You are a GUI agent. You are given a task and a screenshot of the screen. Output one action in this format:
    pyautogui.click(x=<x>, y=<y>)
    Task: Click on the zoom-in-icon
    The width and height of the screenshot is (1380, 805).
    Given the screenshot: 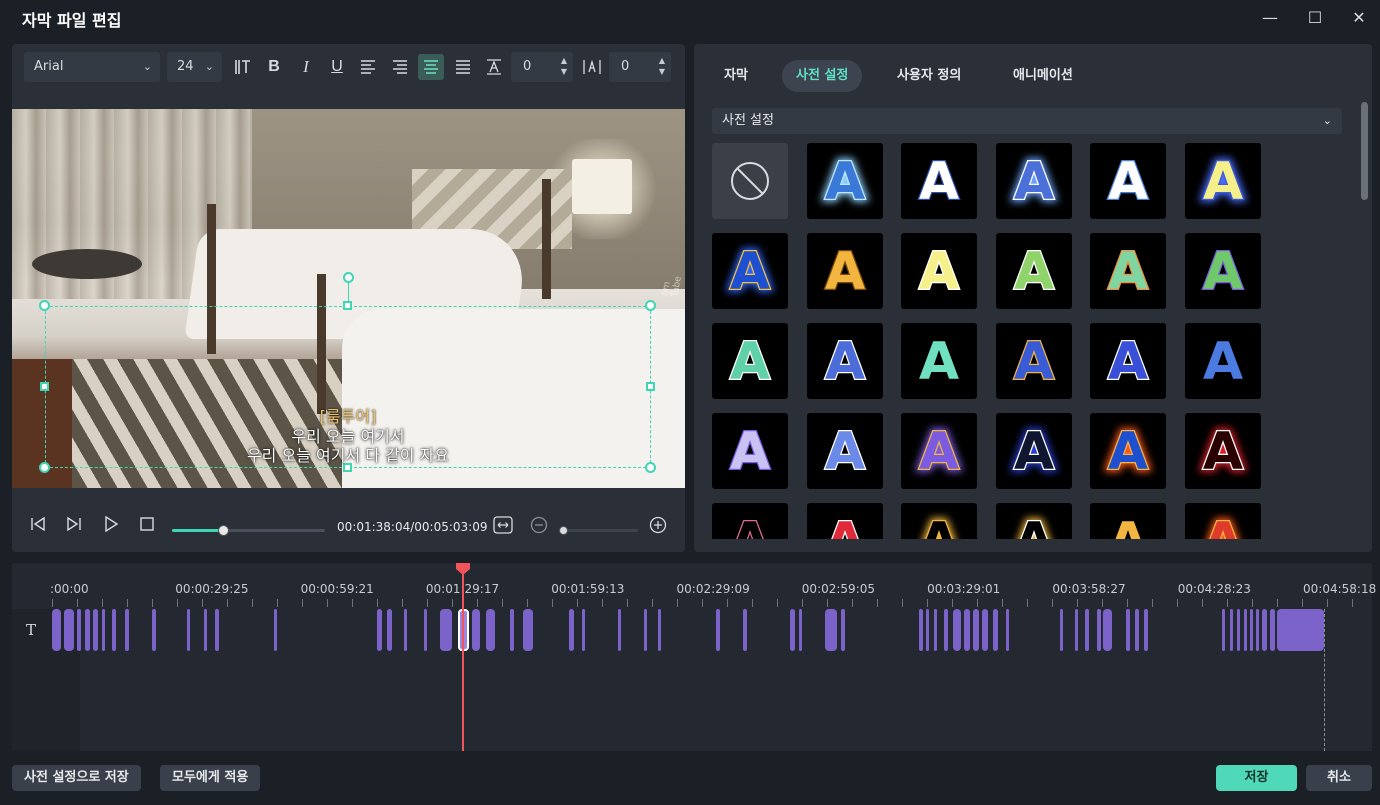 What is the action you would take?
    pyautogui.click(x=658, y=528)
    